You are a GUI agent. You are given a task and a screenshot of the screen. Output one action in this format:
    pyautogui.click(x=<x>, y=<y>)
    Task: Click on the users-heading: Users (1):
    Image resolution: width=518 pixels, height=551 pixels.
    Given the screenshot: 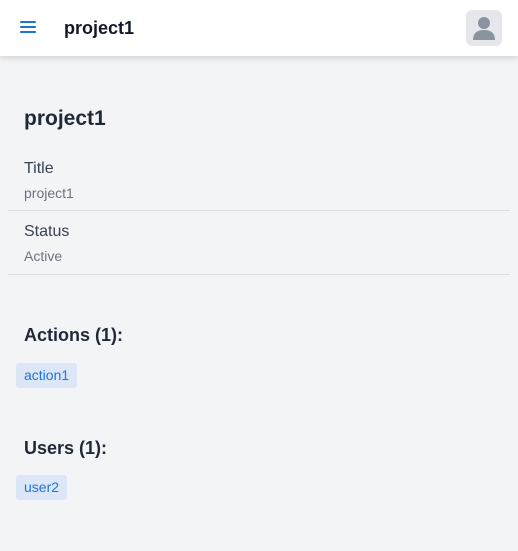 What is the action you would take?
    pyautogui.click(x=66, y=448)
    